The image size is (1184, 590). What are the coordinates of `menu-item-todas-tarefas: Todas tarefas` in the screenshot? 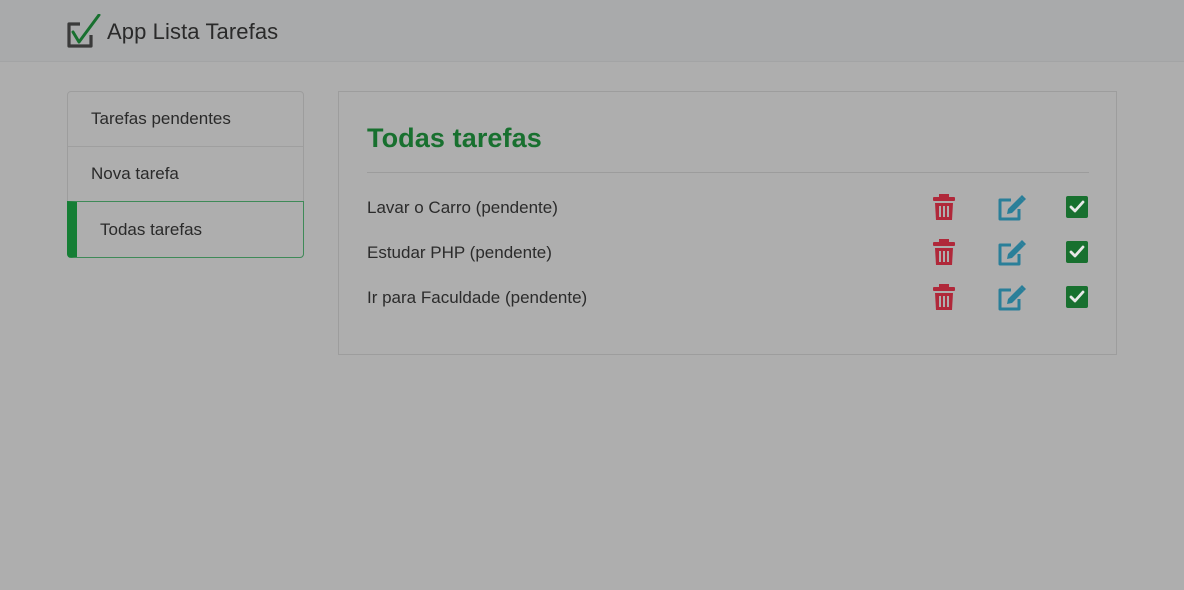 It's located at (185, 229).